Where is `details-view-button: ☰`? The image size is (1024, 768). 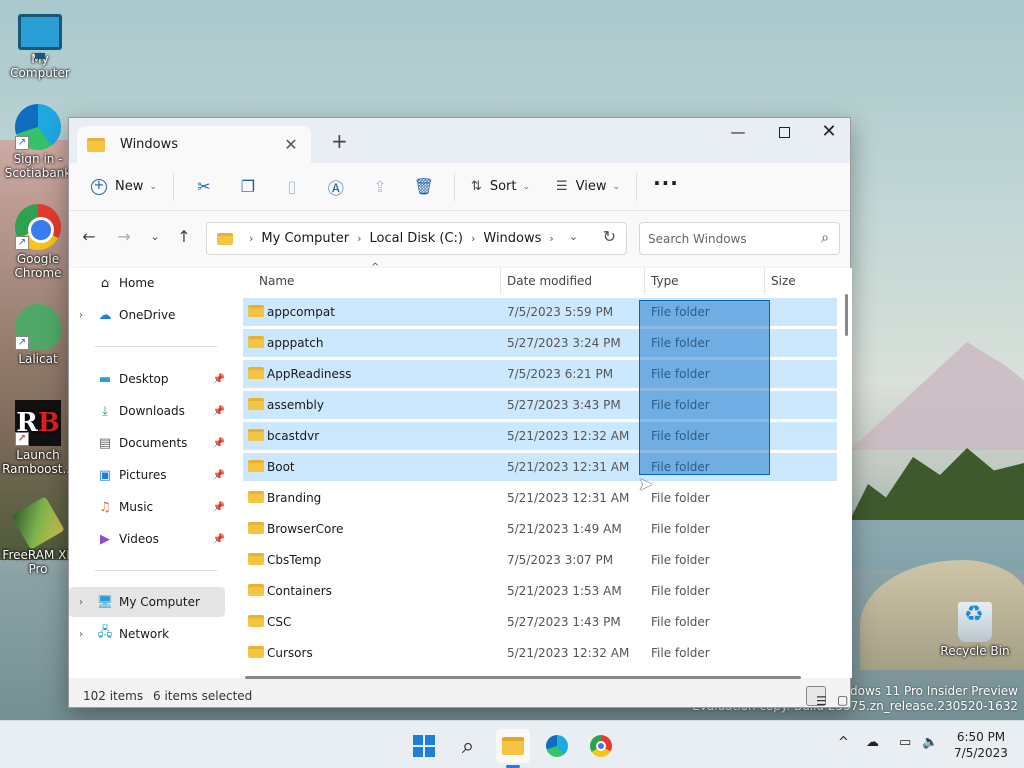
details-view-button: ☰ is located at coordinates (816, 697).